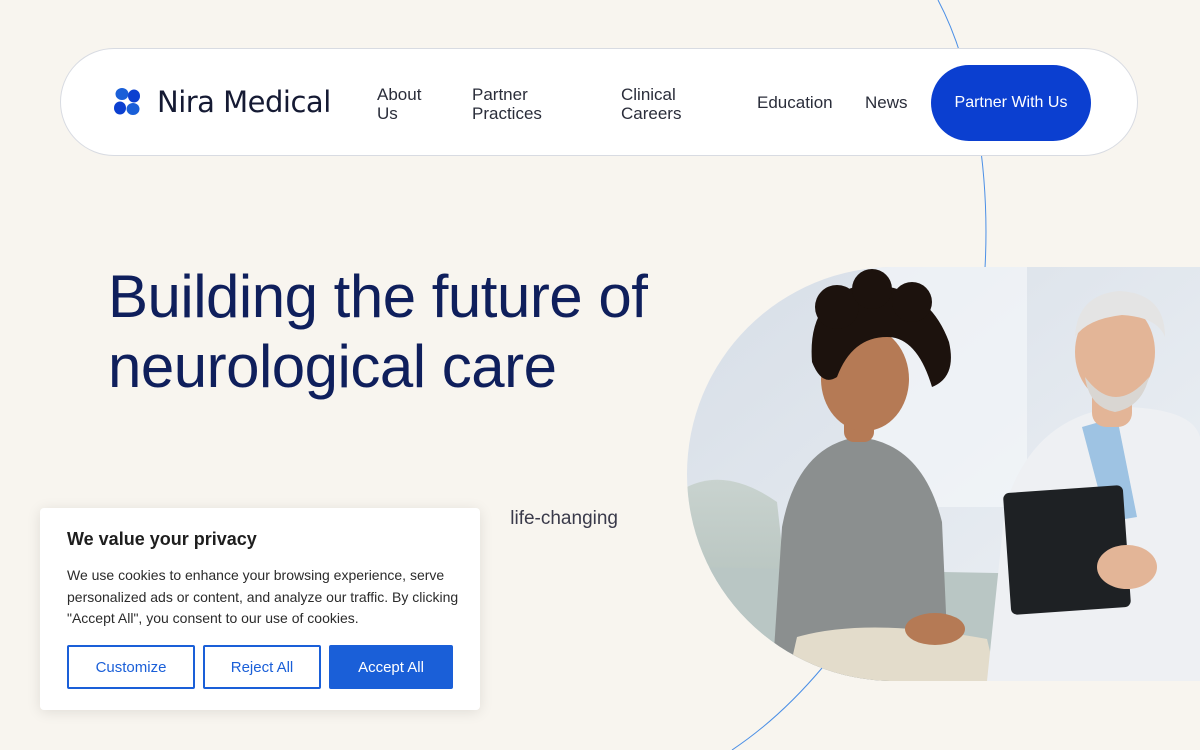 The image size is (1200, 750). Describe the element at coordinates (517, 104) in the screenshot. I see `nav-partner-practices: Partner Practices` at that location.